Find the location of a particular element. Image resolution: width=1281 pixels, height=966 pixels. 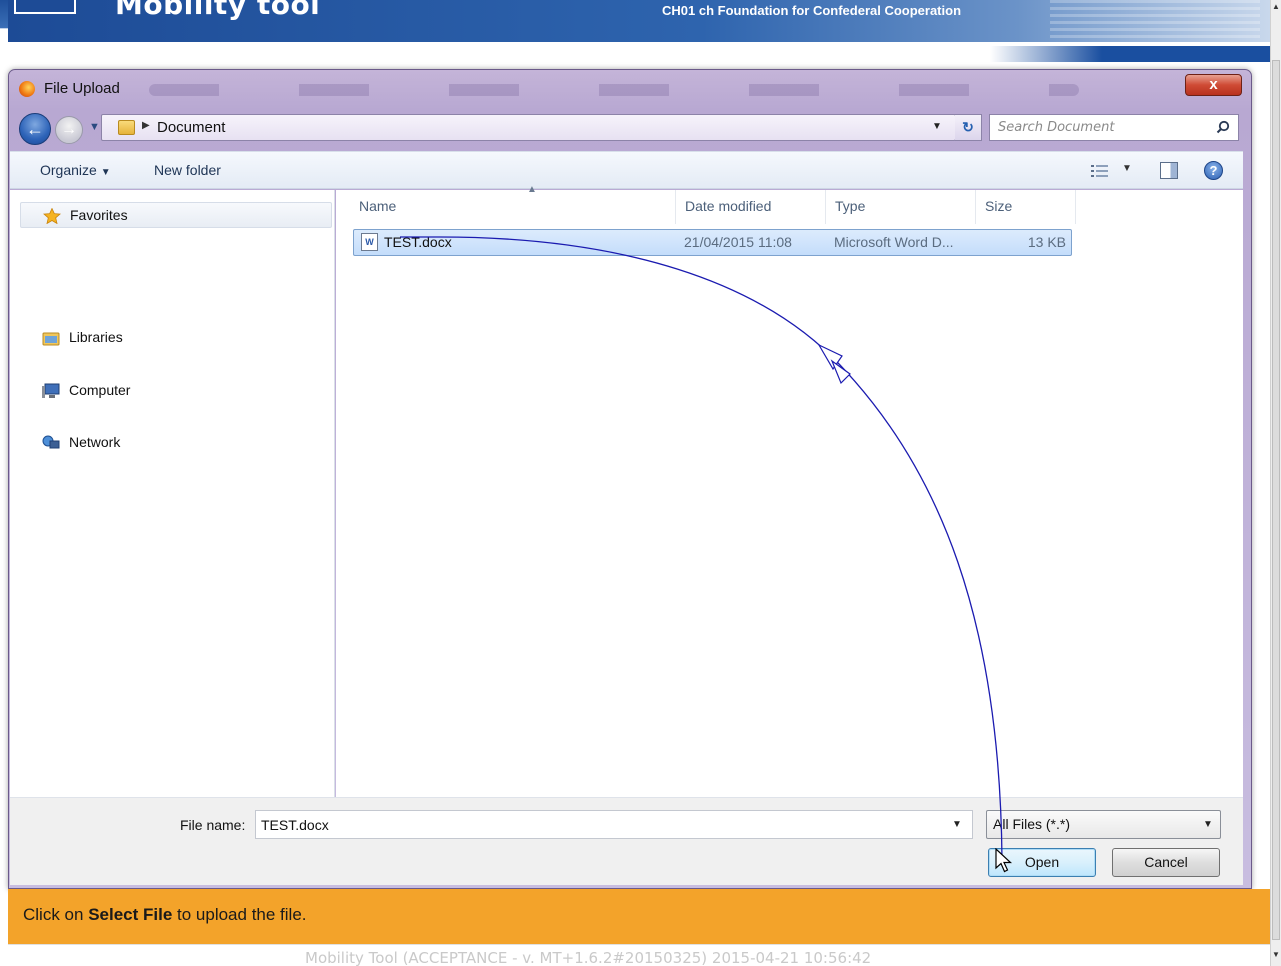

file-name-combobox: ▼ is located at coordinates (614, 824).